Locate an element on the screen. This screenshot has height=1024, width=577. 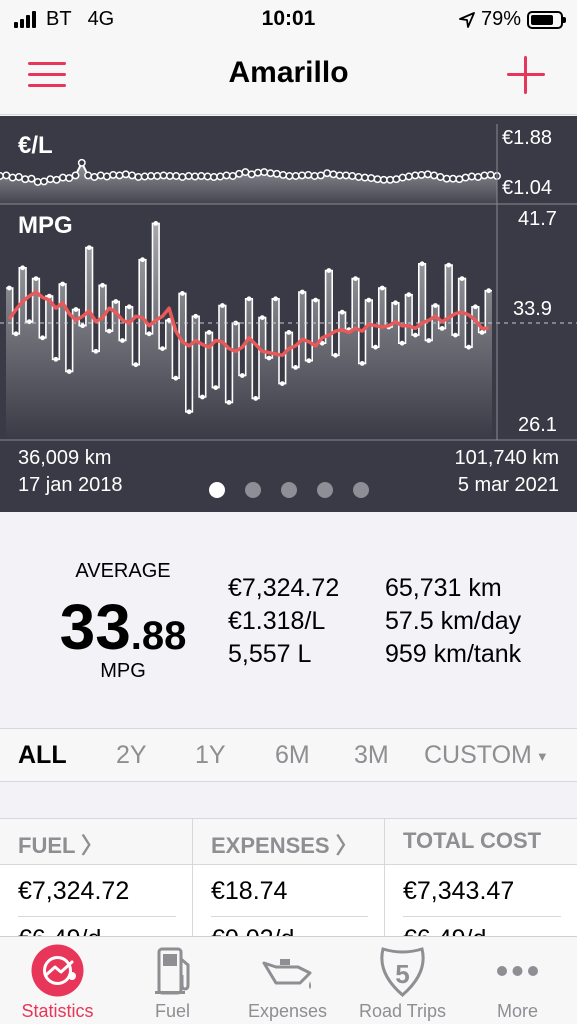
price-chart is located at coordinates (250, 181).